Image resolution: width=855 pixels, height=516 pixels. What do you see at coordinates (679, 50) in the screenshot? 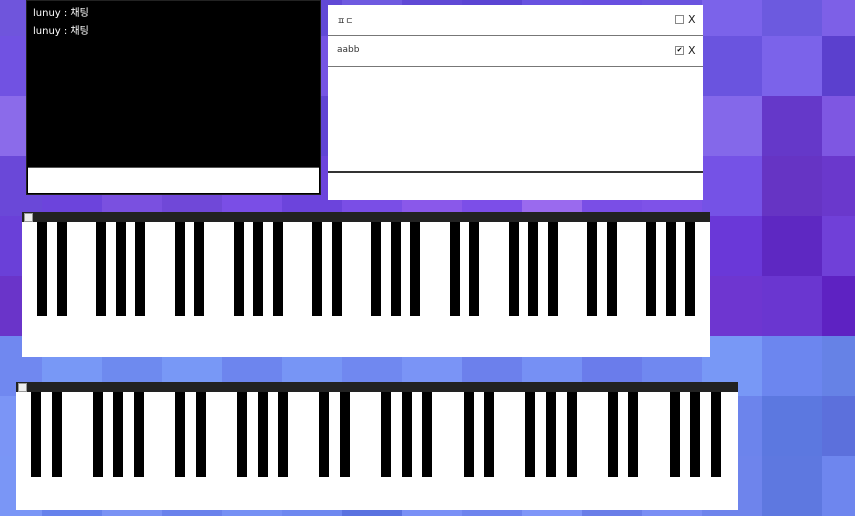
I see `todo-item-checkbox: ✔` at bounding box center [679, 50].